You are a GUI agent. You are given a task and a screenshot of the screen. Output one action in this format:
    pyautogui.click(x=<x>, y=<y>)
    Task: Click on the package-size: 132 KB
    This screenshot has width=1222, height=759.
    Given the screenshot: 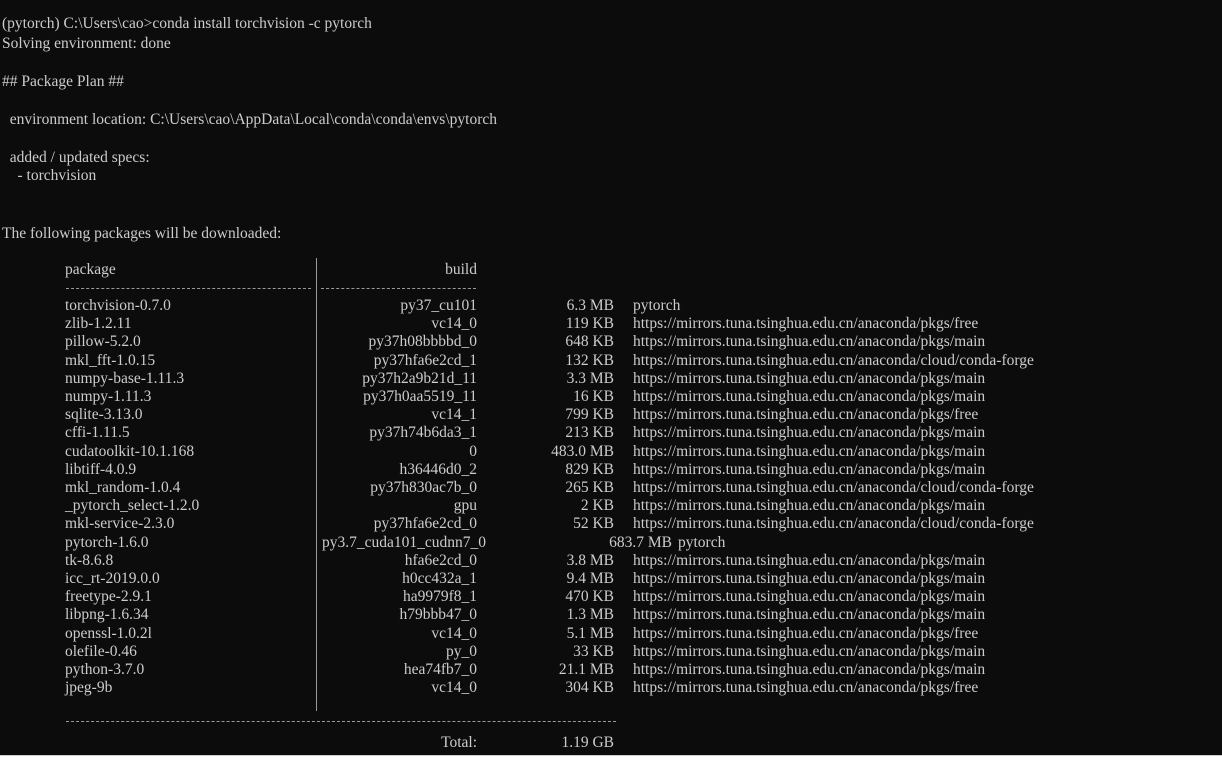 What is the action you would take?
    pyautogui.click(x=589, y=360)
    